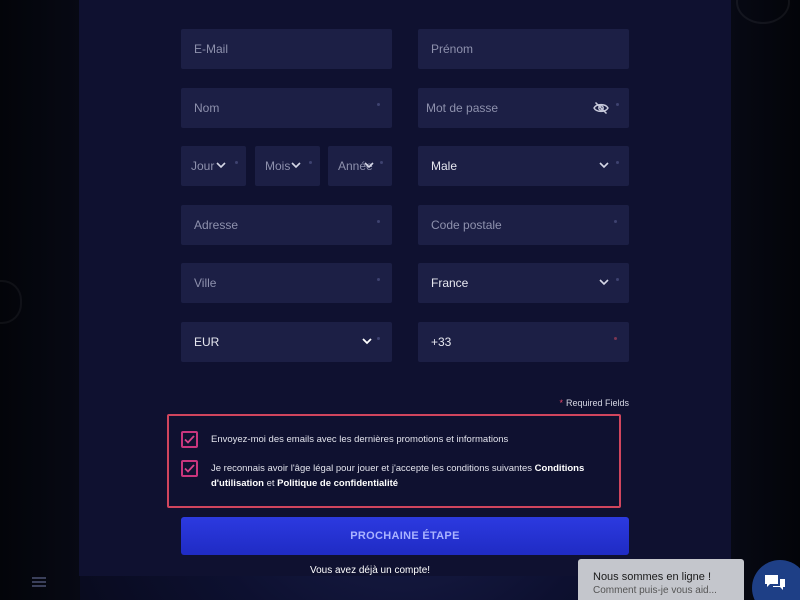 The width and height of the screenshot is (800, 600). What do you see at coordinates (441, 342) in the screenshot?
I see `phone-prefix: +33` at bounding box center [441, 342].